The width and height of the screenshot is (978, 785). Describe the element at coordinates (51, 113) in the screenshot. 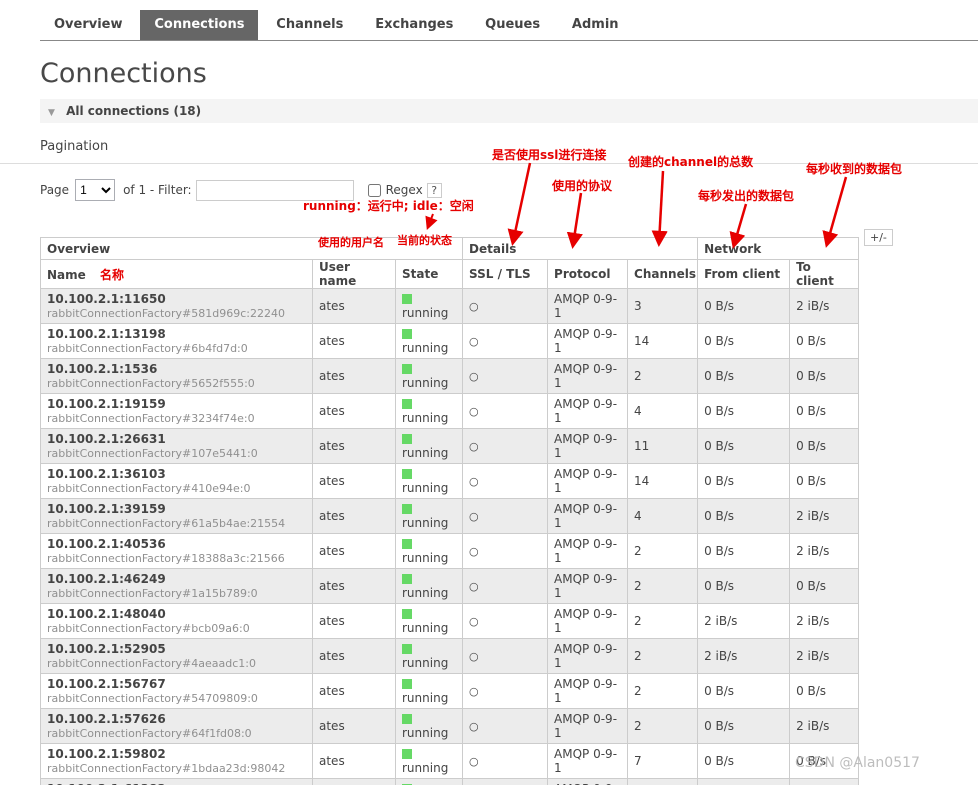

I see `collapse-triangle-icon: ▼` at that location.